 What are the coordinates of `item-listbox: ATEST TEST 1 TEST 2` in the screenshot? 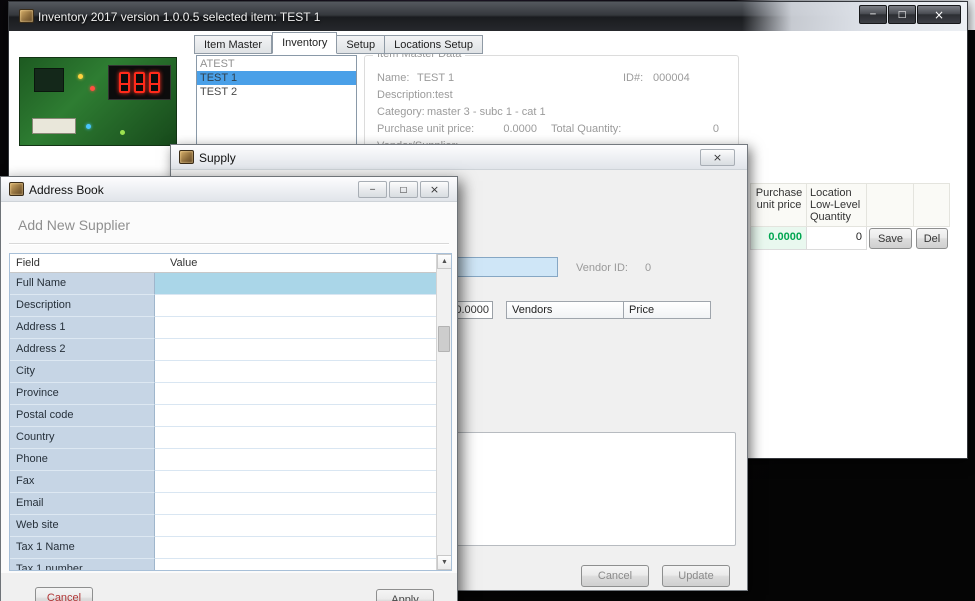 It's located at (276, 102).